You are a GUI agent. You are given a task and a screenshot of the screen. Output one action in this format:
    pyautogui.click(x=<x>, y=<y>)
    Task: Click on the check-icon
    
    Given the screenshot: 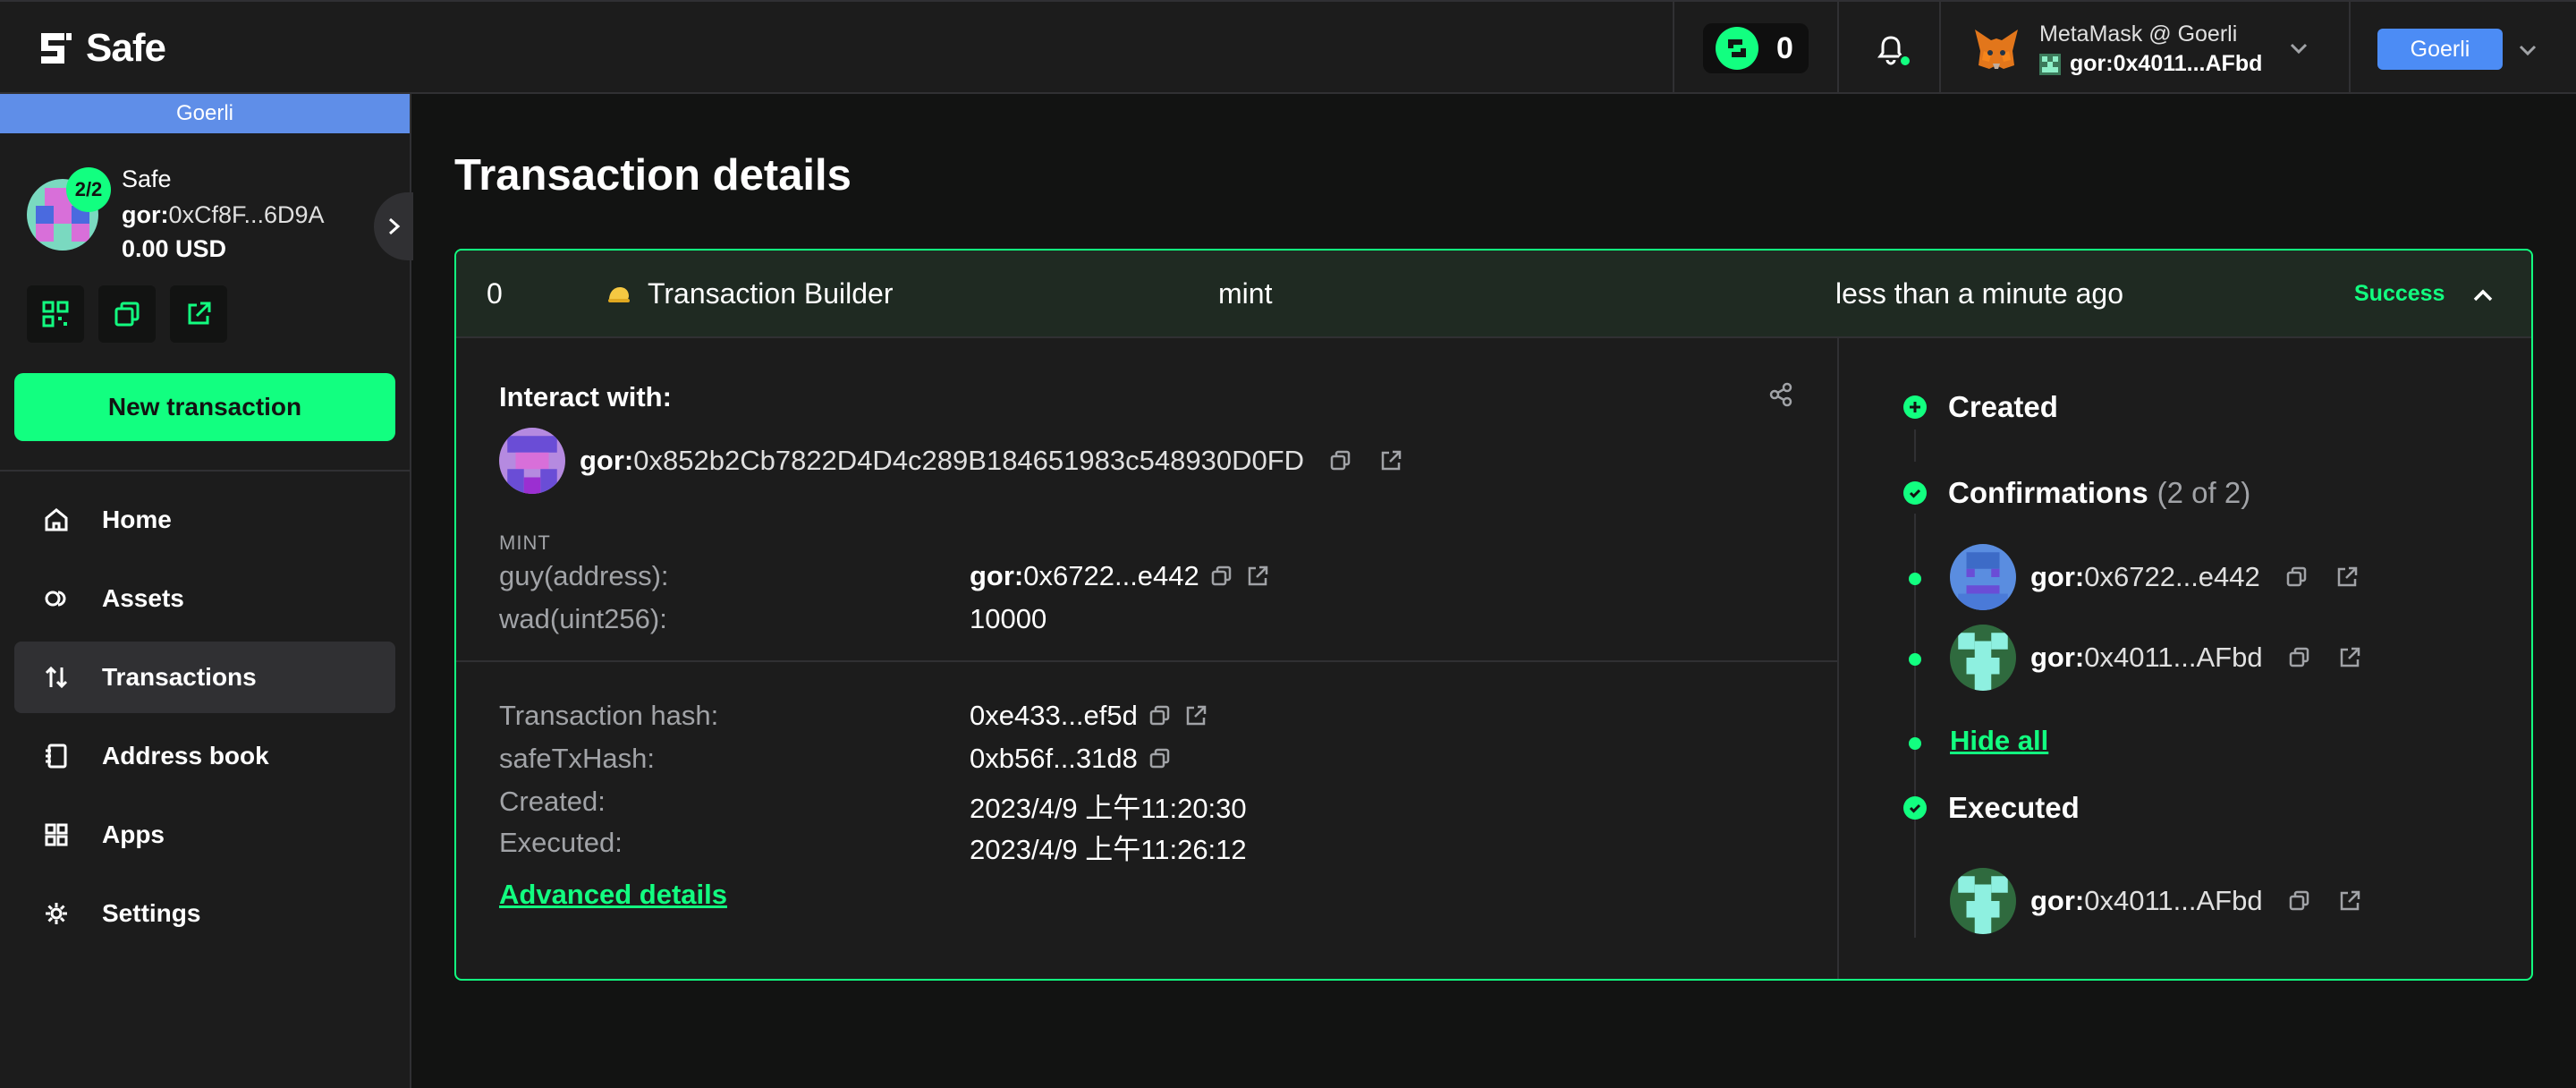 What is the action you would take?
    pyautogui.click(x=1915, y=493)
    